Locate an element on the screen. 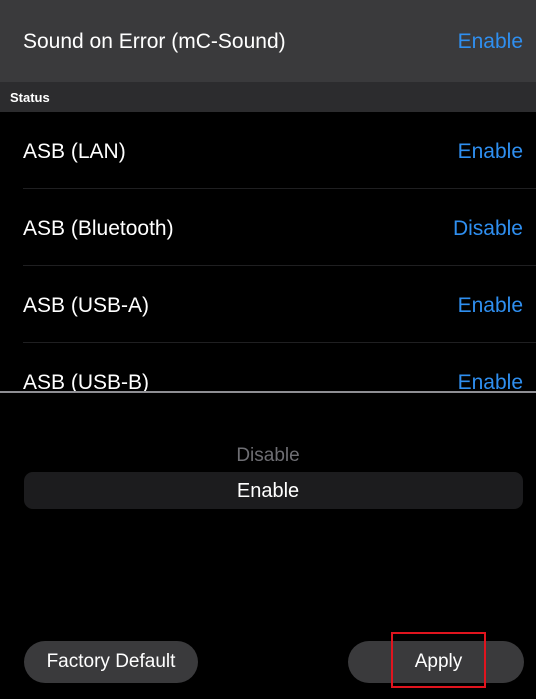 The width and height of the screenshot is (536, 699). setting-label: Sound on Error (mC-Sound) is located at coordinates (154, 41).